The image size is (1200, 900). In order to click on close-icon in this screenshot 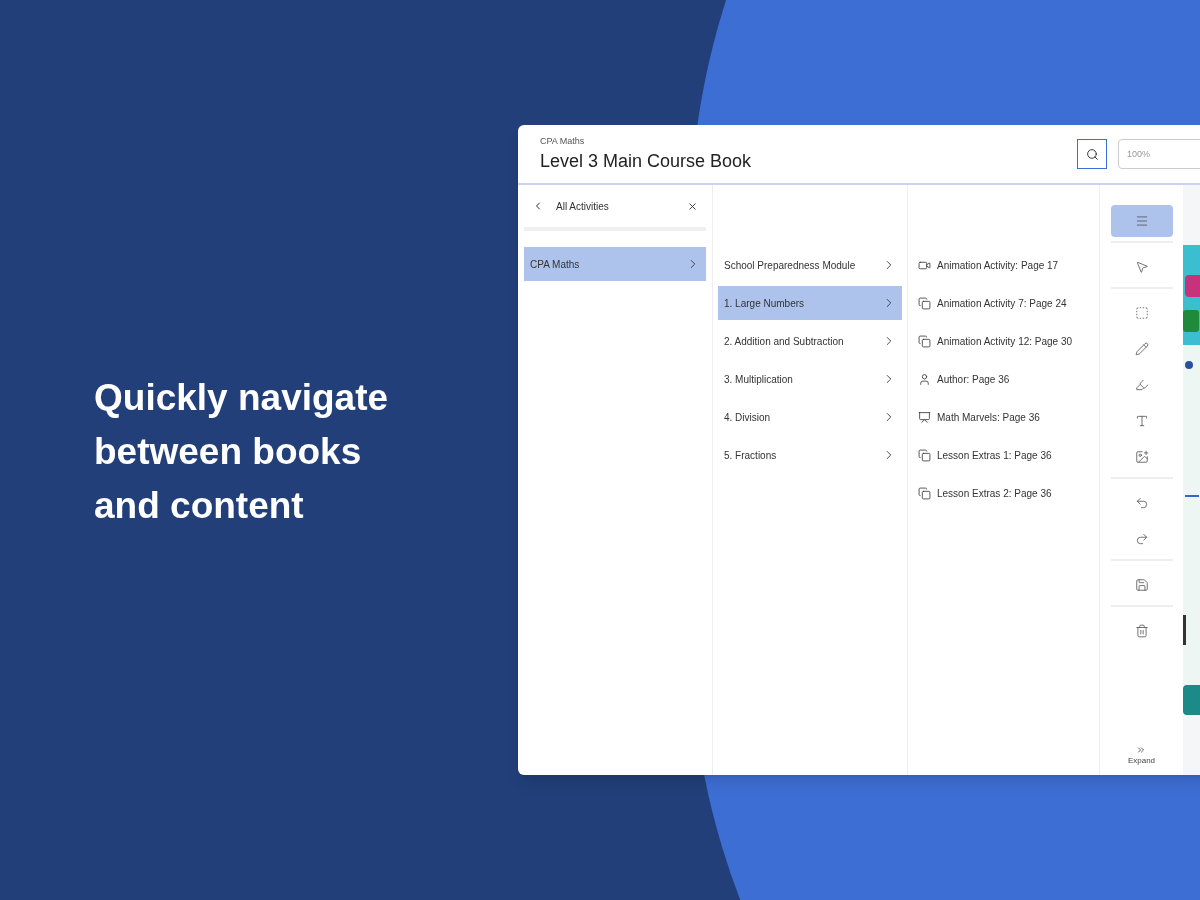, I will do `click(692, 206)`.